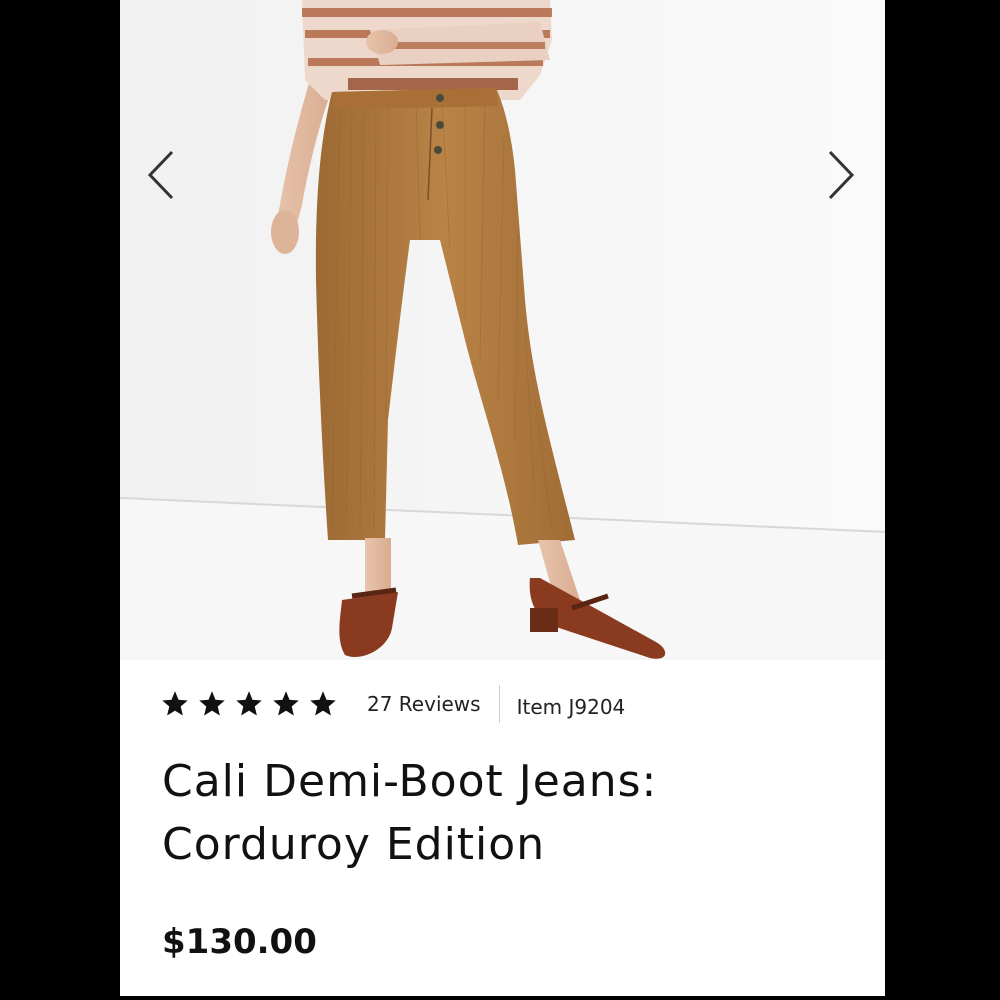  Describe the element at coordinates (502, 813) in the screenshot. I see `product-title: Cali Demi-Boot Jeans: Corduroy Edition` at that location.